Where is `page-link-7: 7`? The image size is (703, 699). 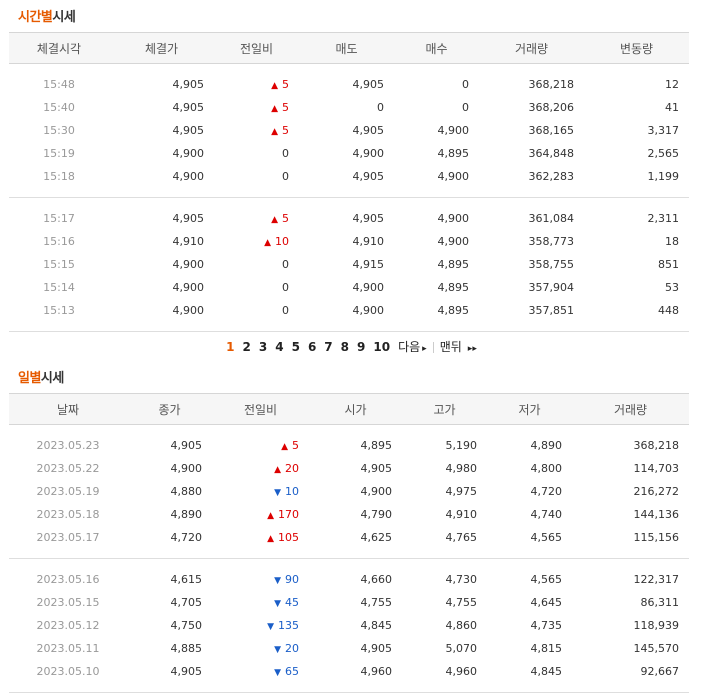 page-link-7: 7 is located at coordinates (328, 347).